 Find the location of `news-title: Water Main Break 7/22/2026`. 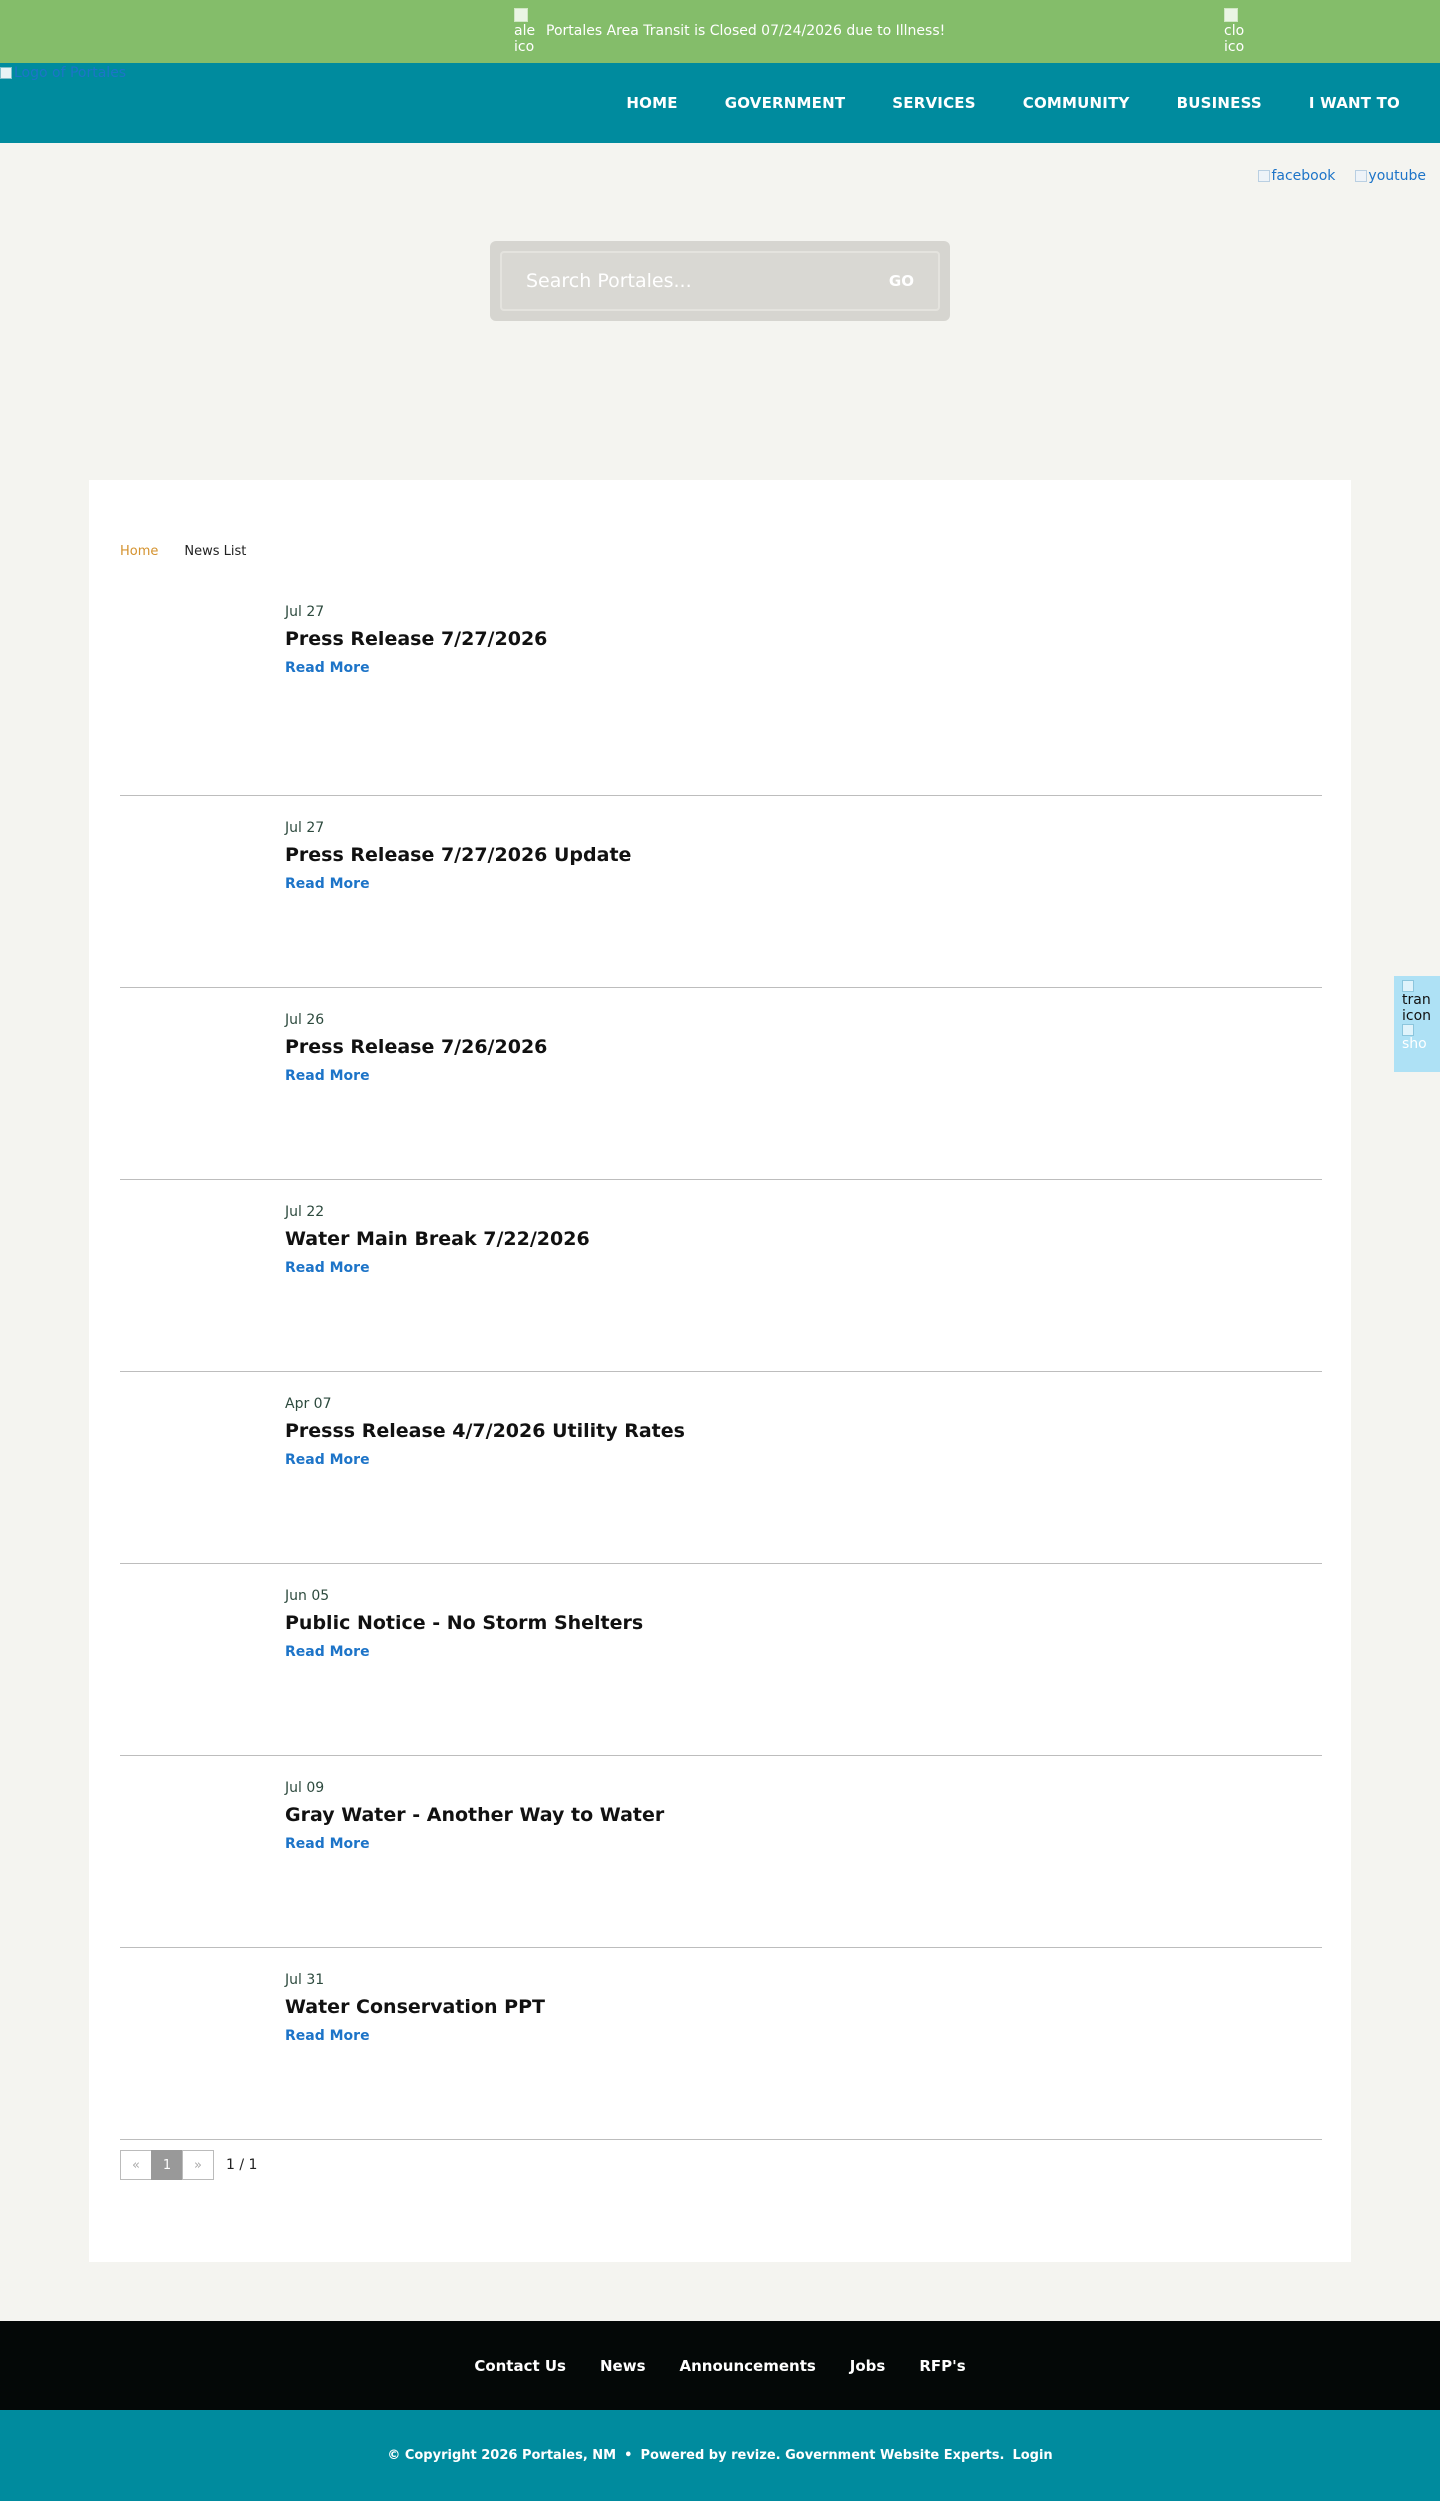

news-title: Water Main Break 7/22/2026 is located at coordinates (437, 1239).